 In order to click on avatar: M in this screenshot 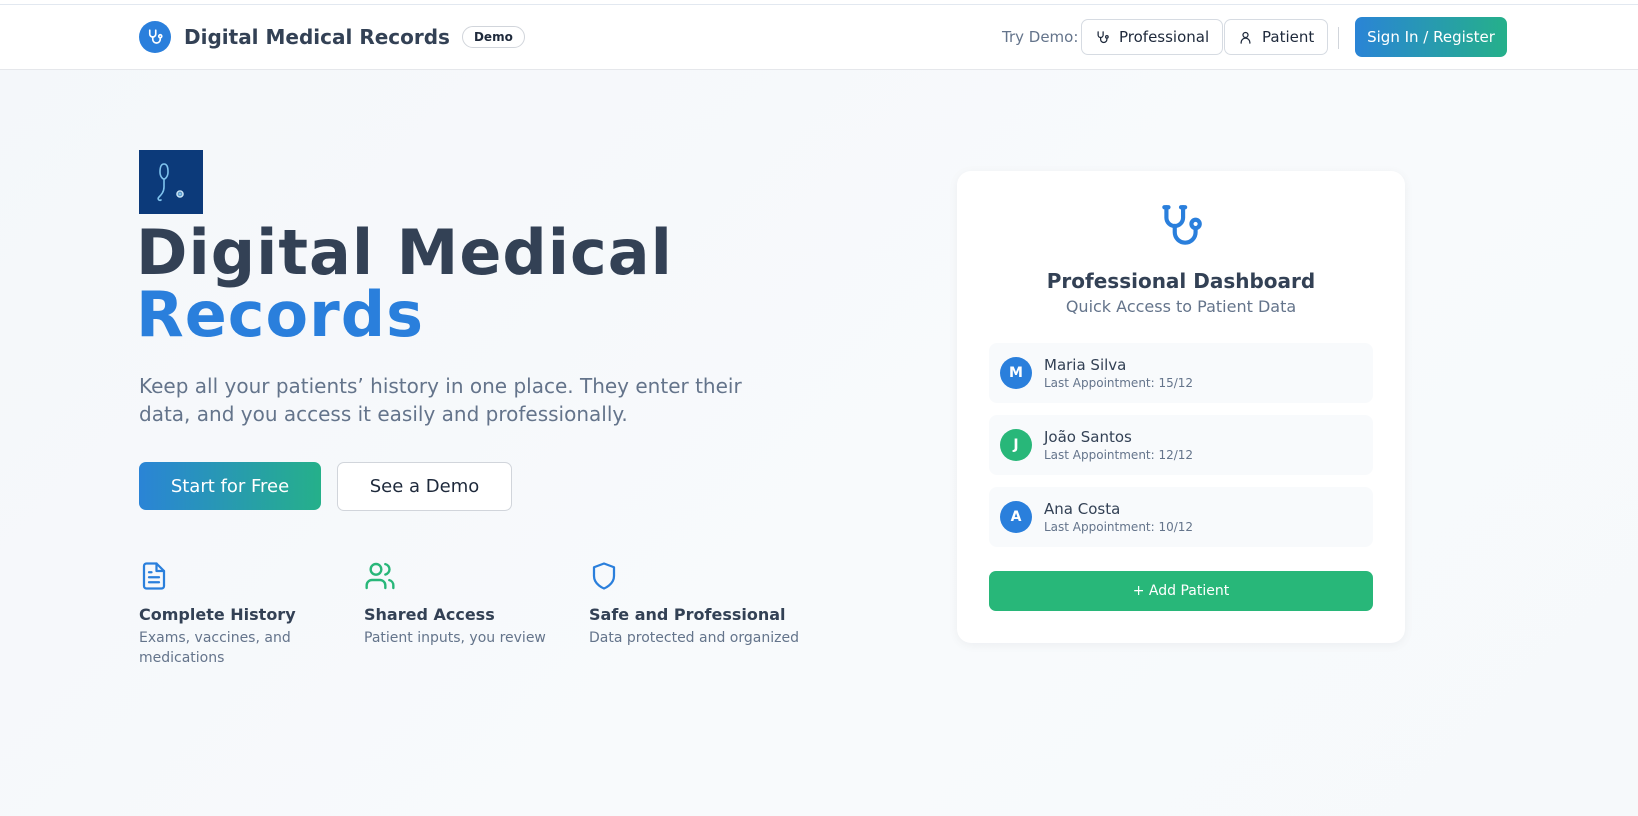, I will do `click(1016, 373)`.